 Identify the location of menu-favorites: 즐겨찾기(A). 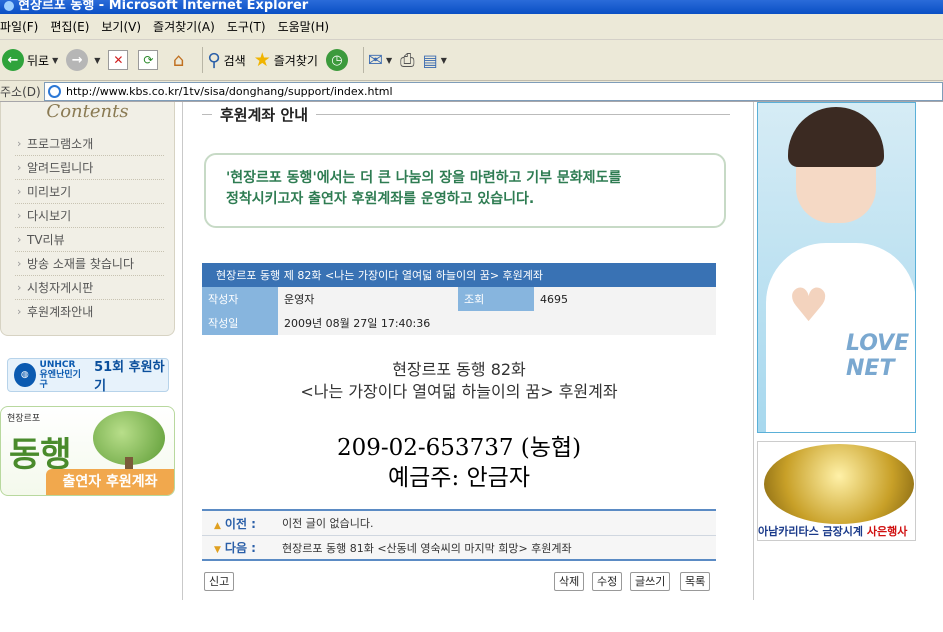
(184, 26).